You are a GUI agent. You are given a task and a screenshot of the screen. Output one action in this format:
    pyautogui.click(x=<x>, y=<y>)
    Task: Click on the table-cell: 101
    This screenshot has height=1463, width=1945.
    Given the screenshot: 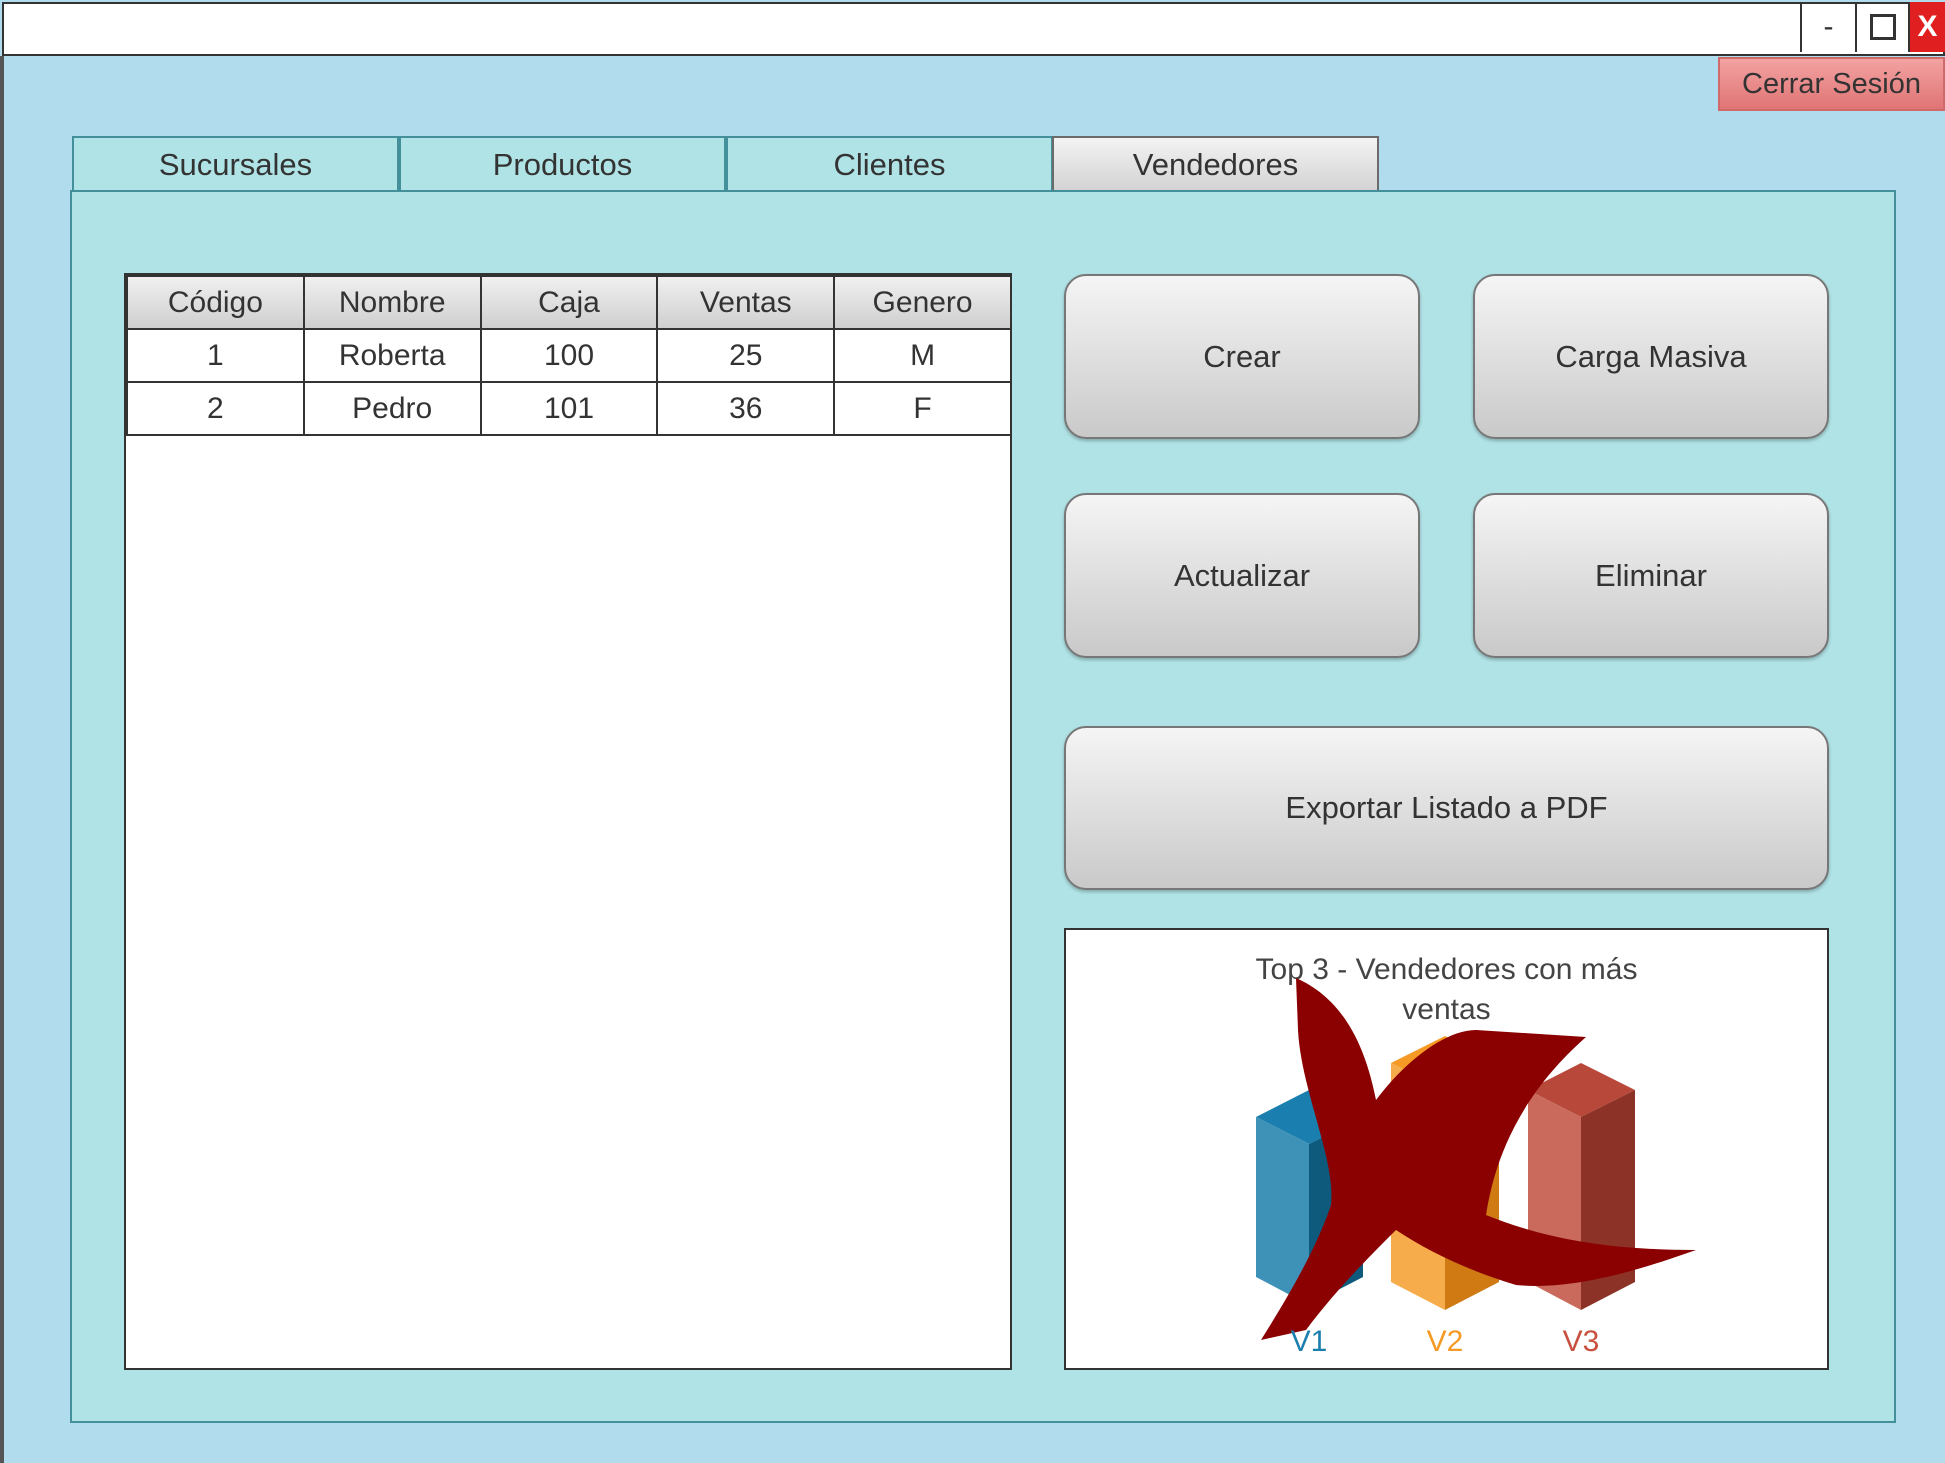 What is the action you would take?
    pyautogui.click(x=569, y=408)
    